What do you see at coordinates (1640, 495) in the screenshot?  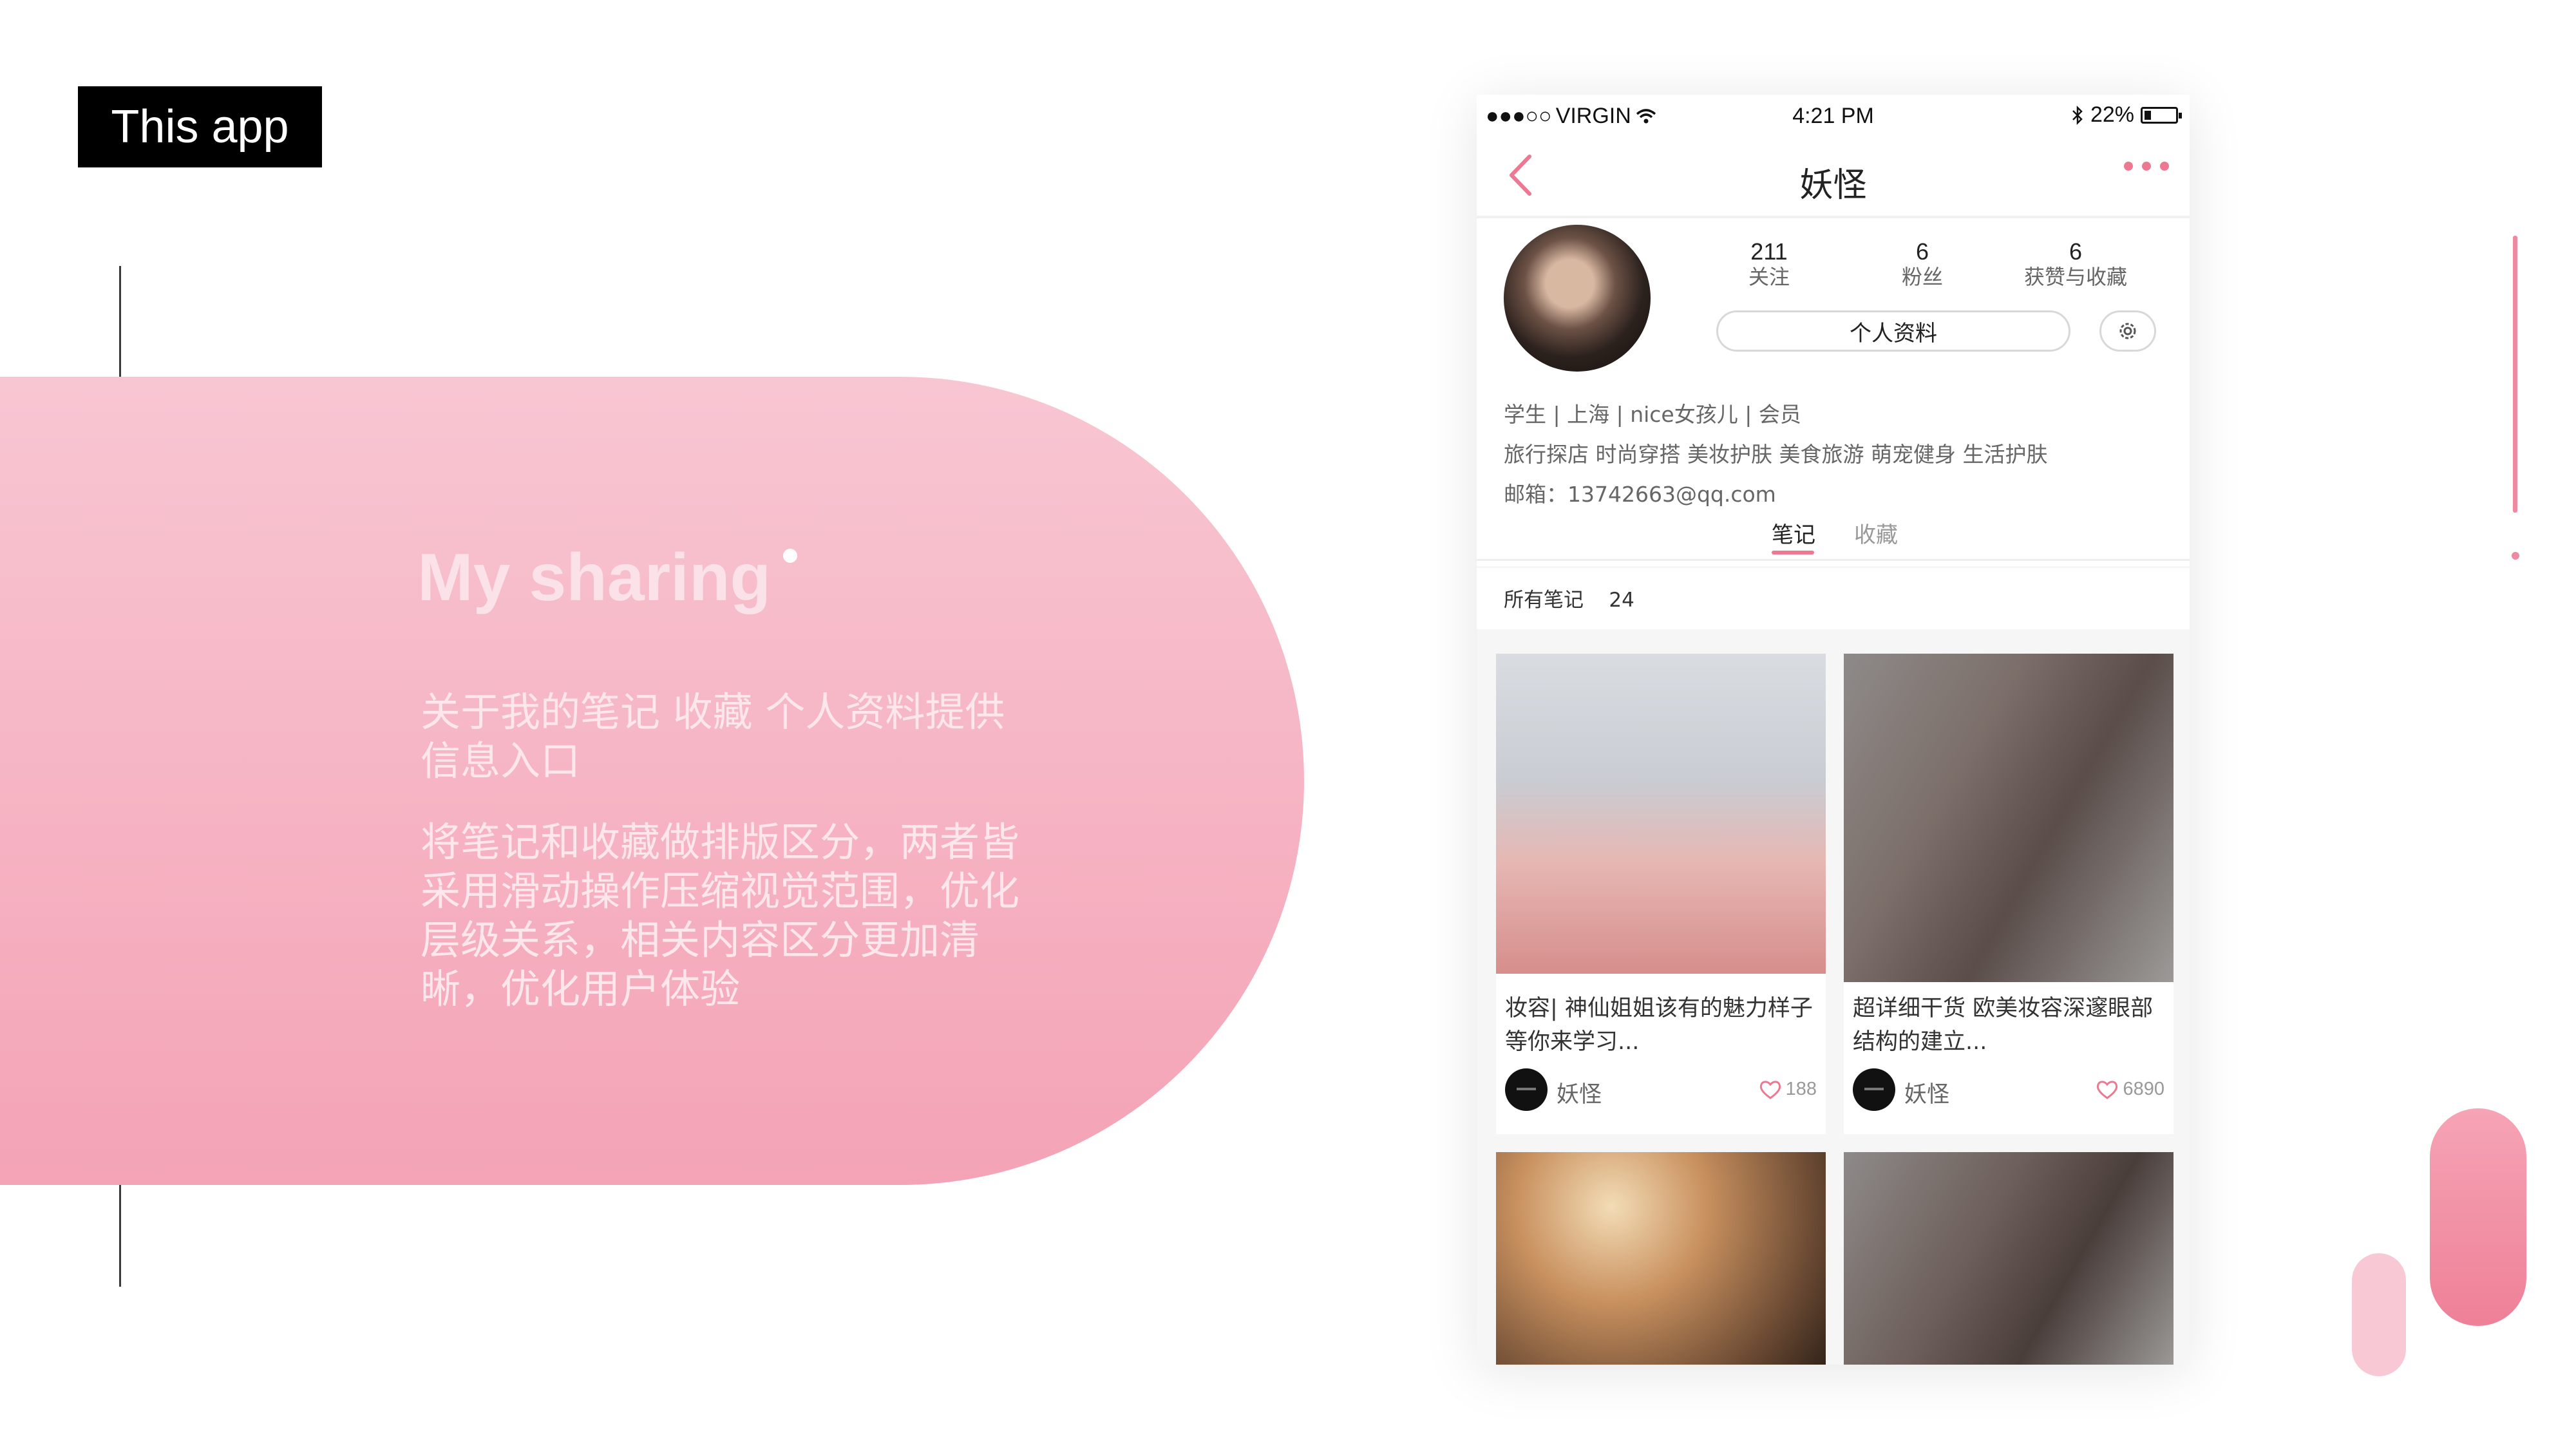 I see `profile-email: 邮箱：13742663@qq.com` at bounding box center [1640, 495].